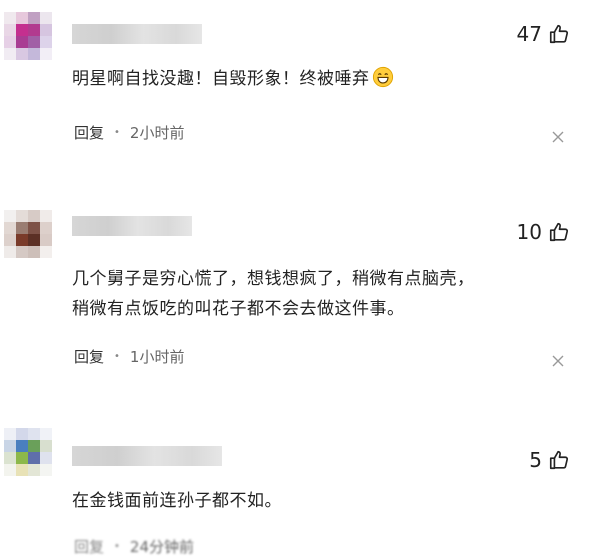 This screenshot has width=600, height=557. Describe the element at coordinates (273, 279) in the screenshot. I see `comment-text-line: 几个舅子是穷心慌了，想钱想疯了，稍微有点脑壳，` at that location.